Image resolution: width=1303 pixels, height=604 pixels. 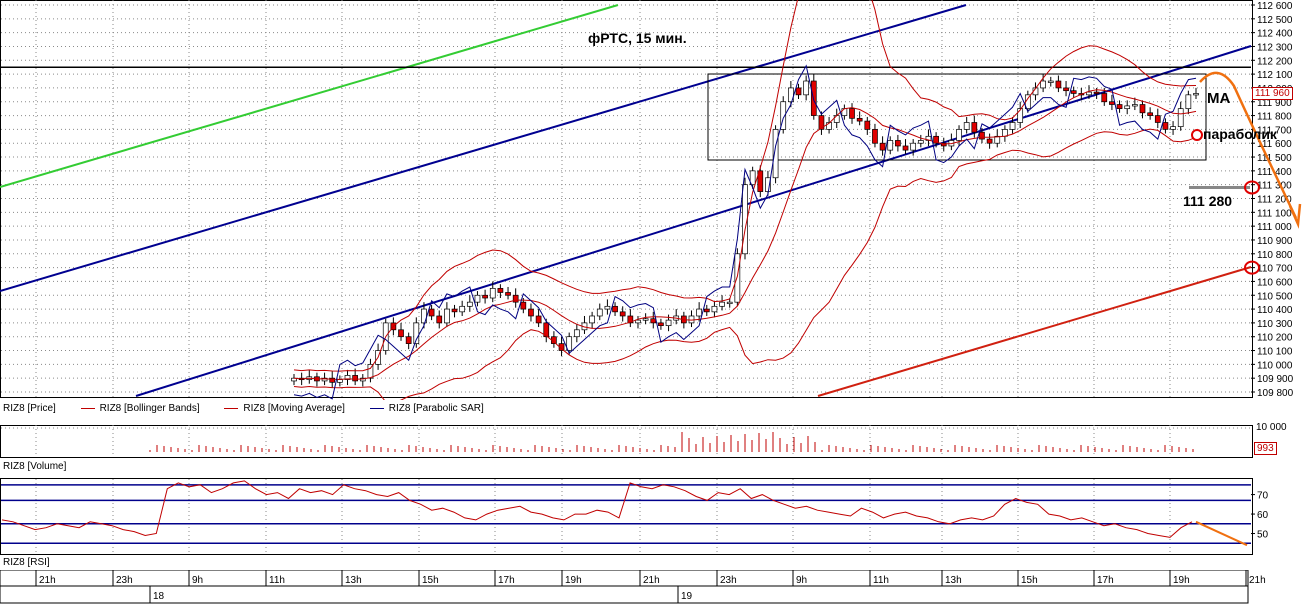 What do you see at coordinates (597, 509) in the screenshot?
I see `rsi-line` at bounding box center [597, 509].